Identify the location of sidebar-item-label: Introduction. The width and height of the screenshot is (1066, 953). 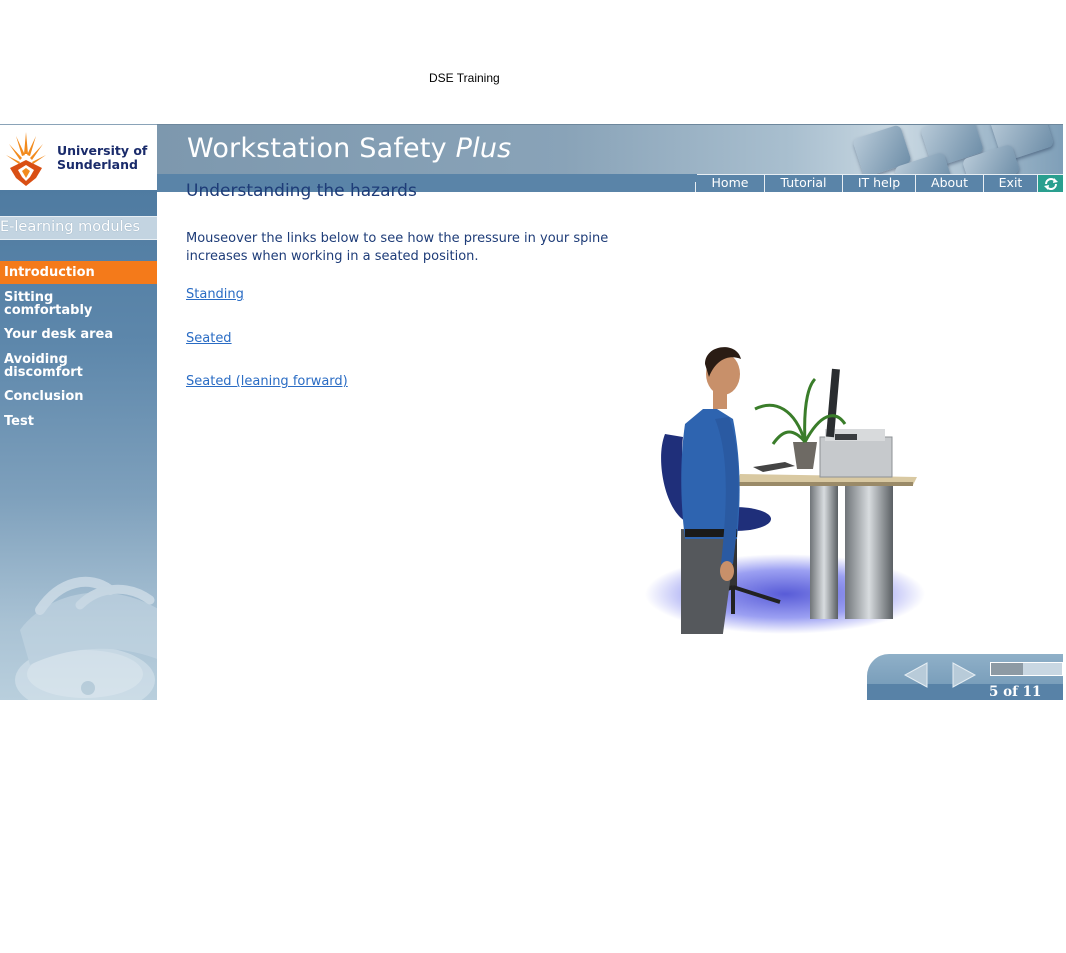
(49, 272).